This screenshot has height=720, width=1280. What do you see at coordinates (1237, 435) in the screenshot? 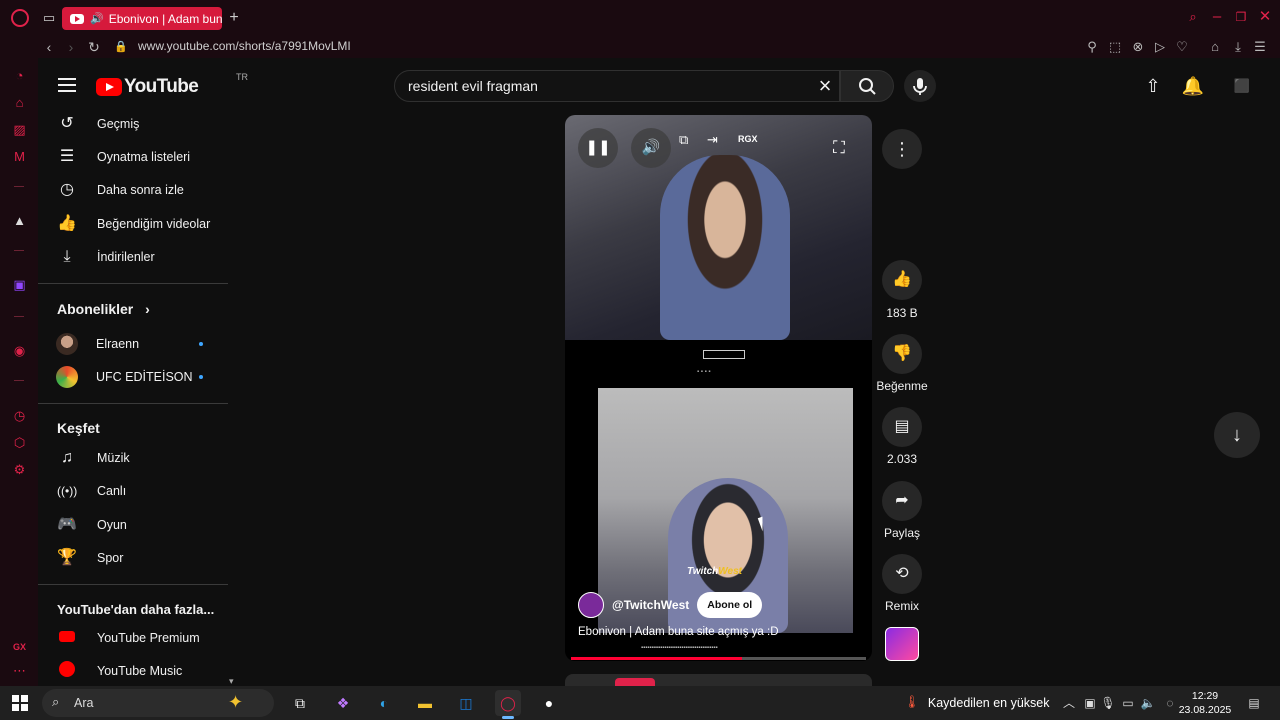
I see `next-video-button: ↓` at bounding box center [1237, 435].